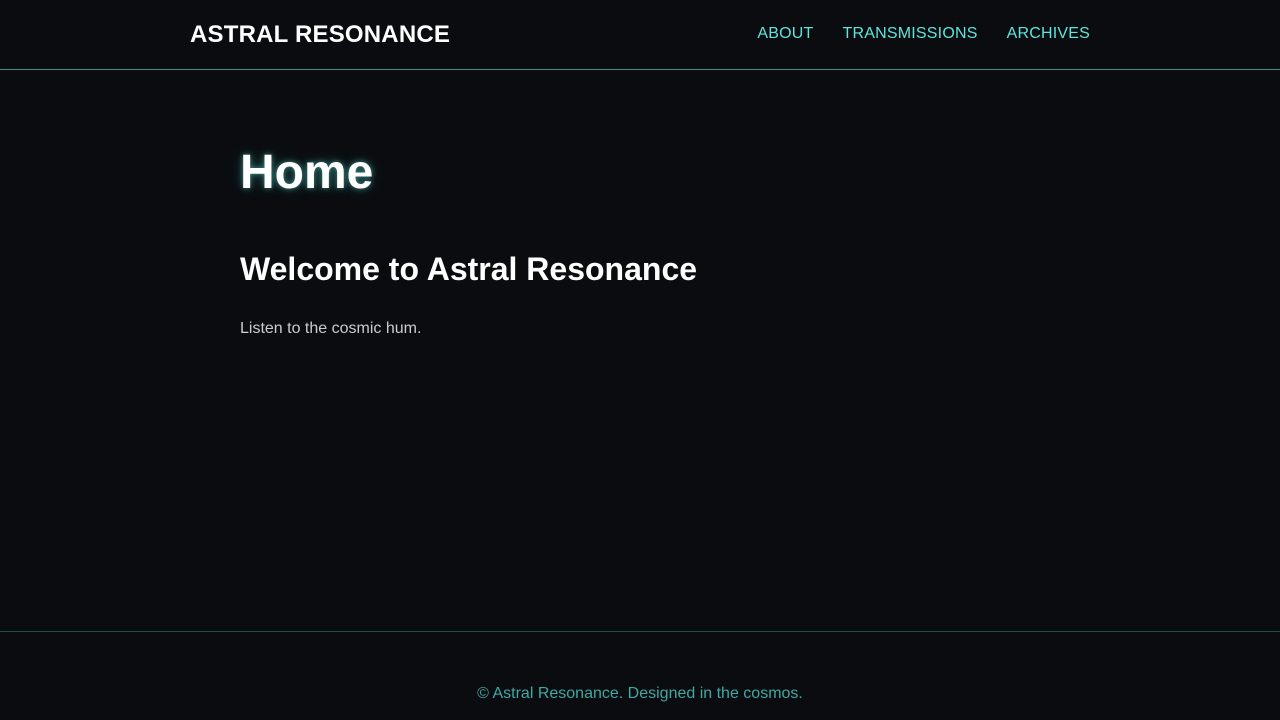 The image size is (1280, 720). I want to click on welcome-heading: Welcome to Astral Resonance, so click(469, 269).